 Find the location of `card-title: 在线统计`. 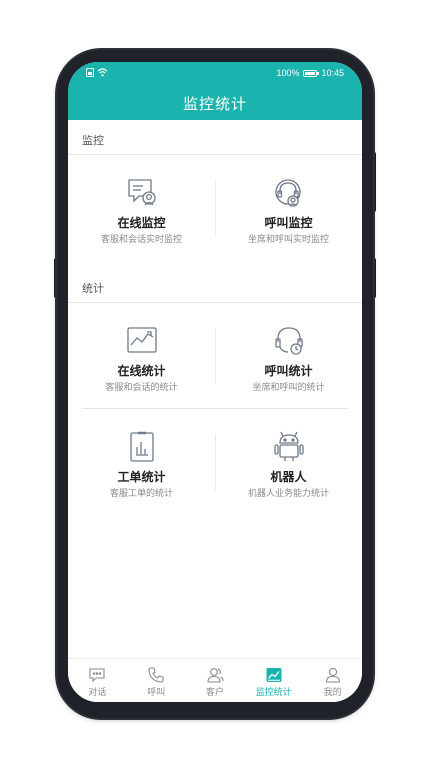

card-title: 在线统计 is located at coordinates (141, 371).